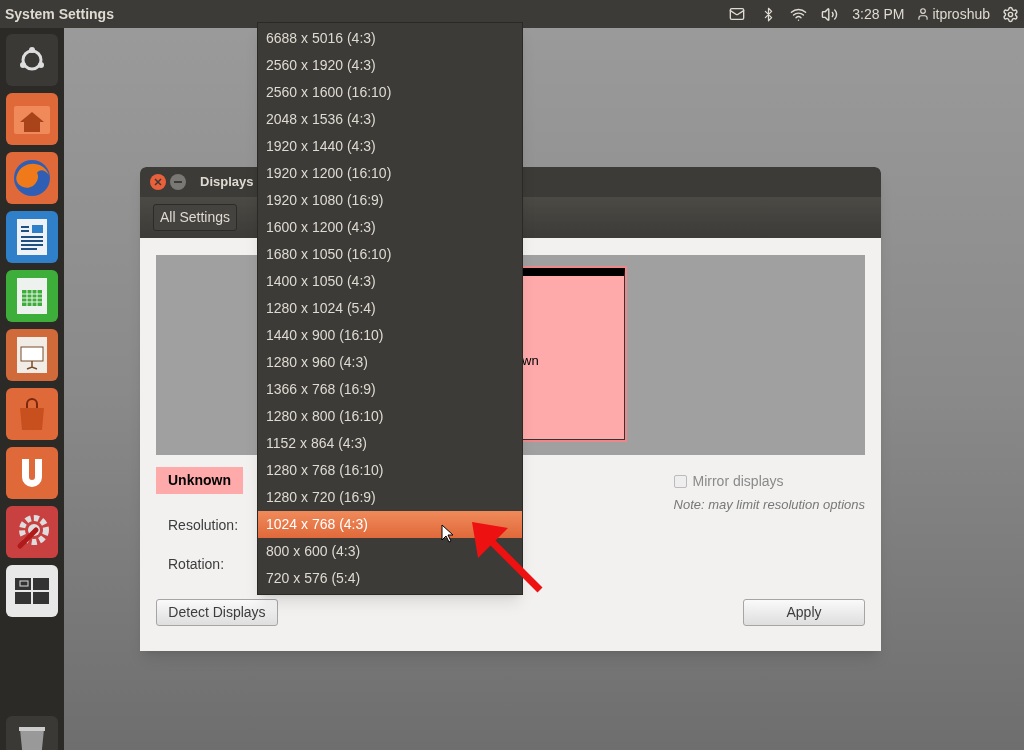  Describe the element at coordinates (32, 296) in the screenshot. I see `spreadsheet-icon` at that location.